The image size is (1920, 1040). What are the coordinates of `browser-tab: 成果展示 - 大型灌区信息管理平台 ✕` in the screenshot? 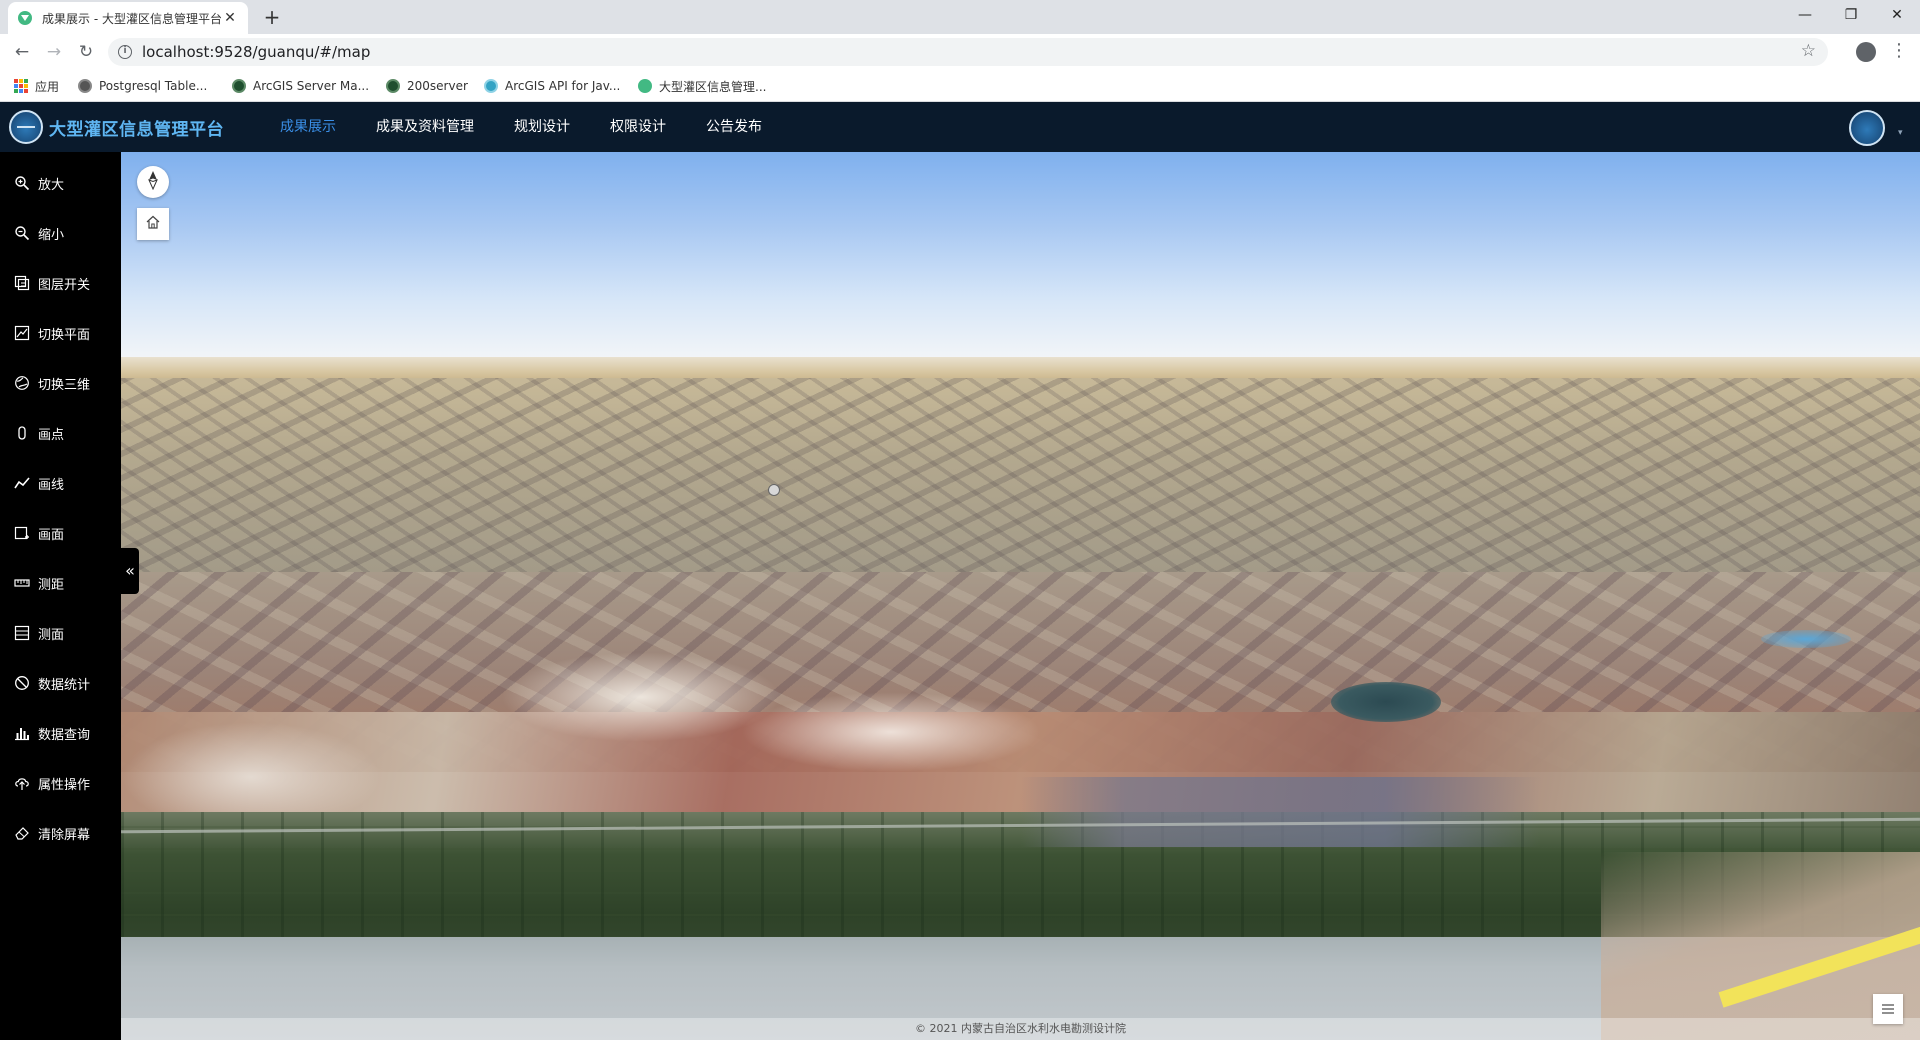 It's located at (128, 18).